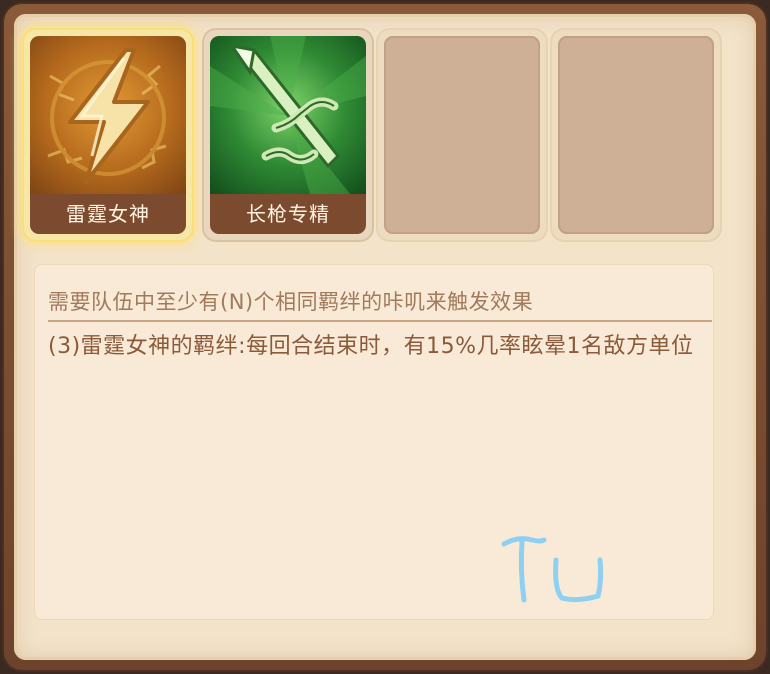 This screenshot has width=770, height=674. I want to click on bond-card: 长枪专精, so click(288, 135).